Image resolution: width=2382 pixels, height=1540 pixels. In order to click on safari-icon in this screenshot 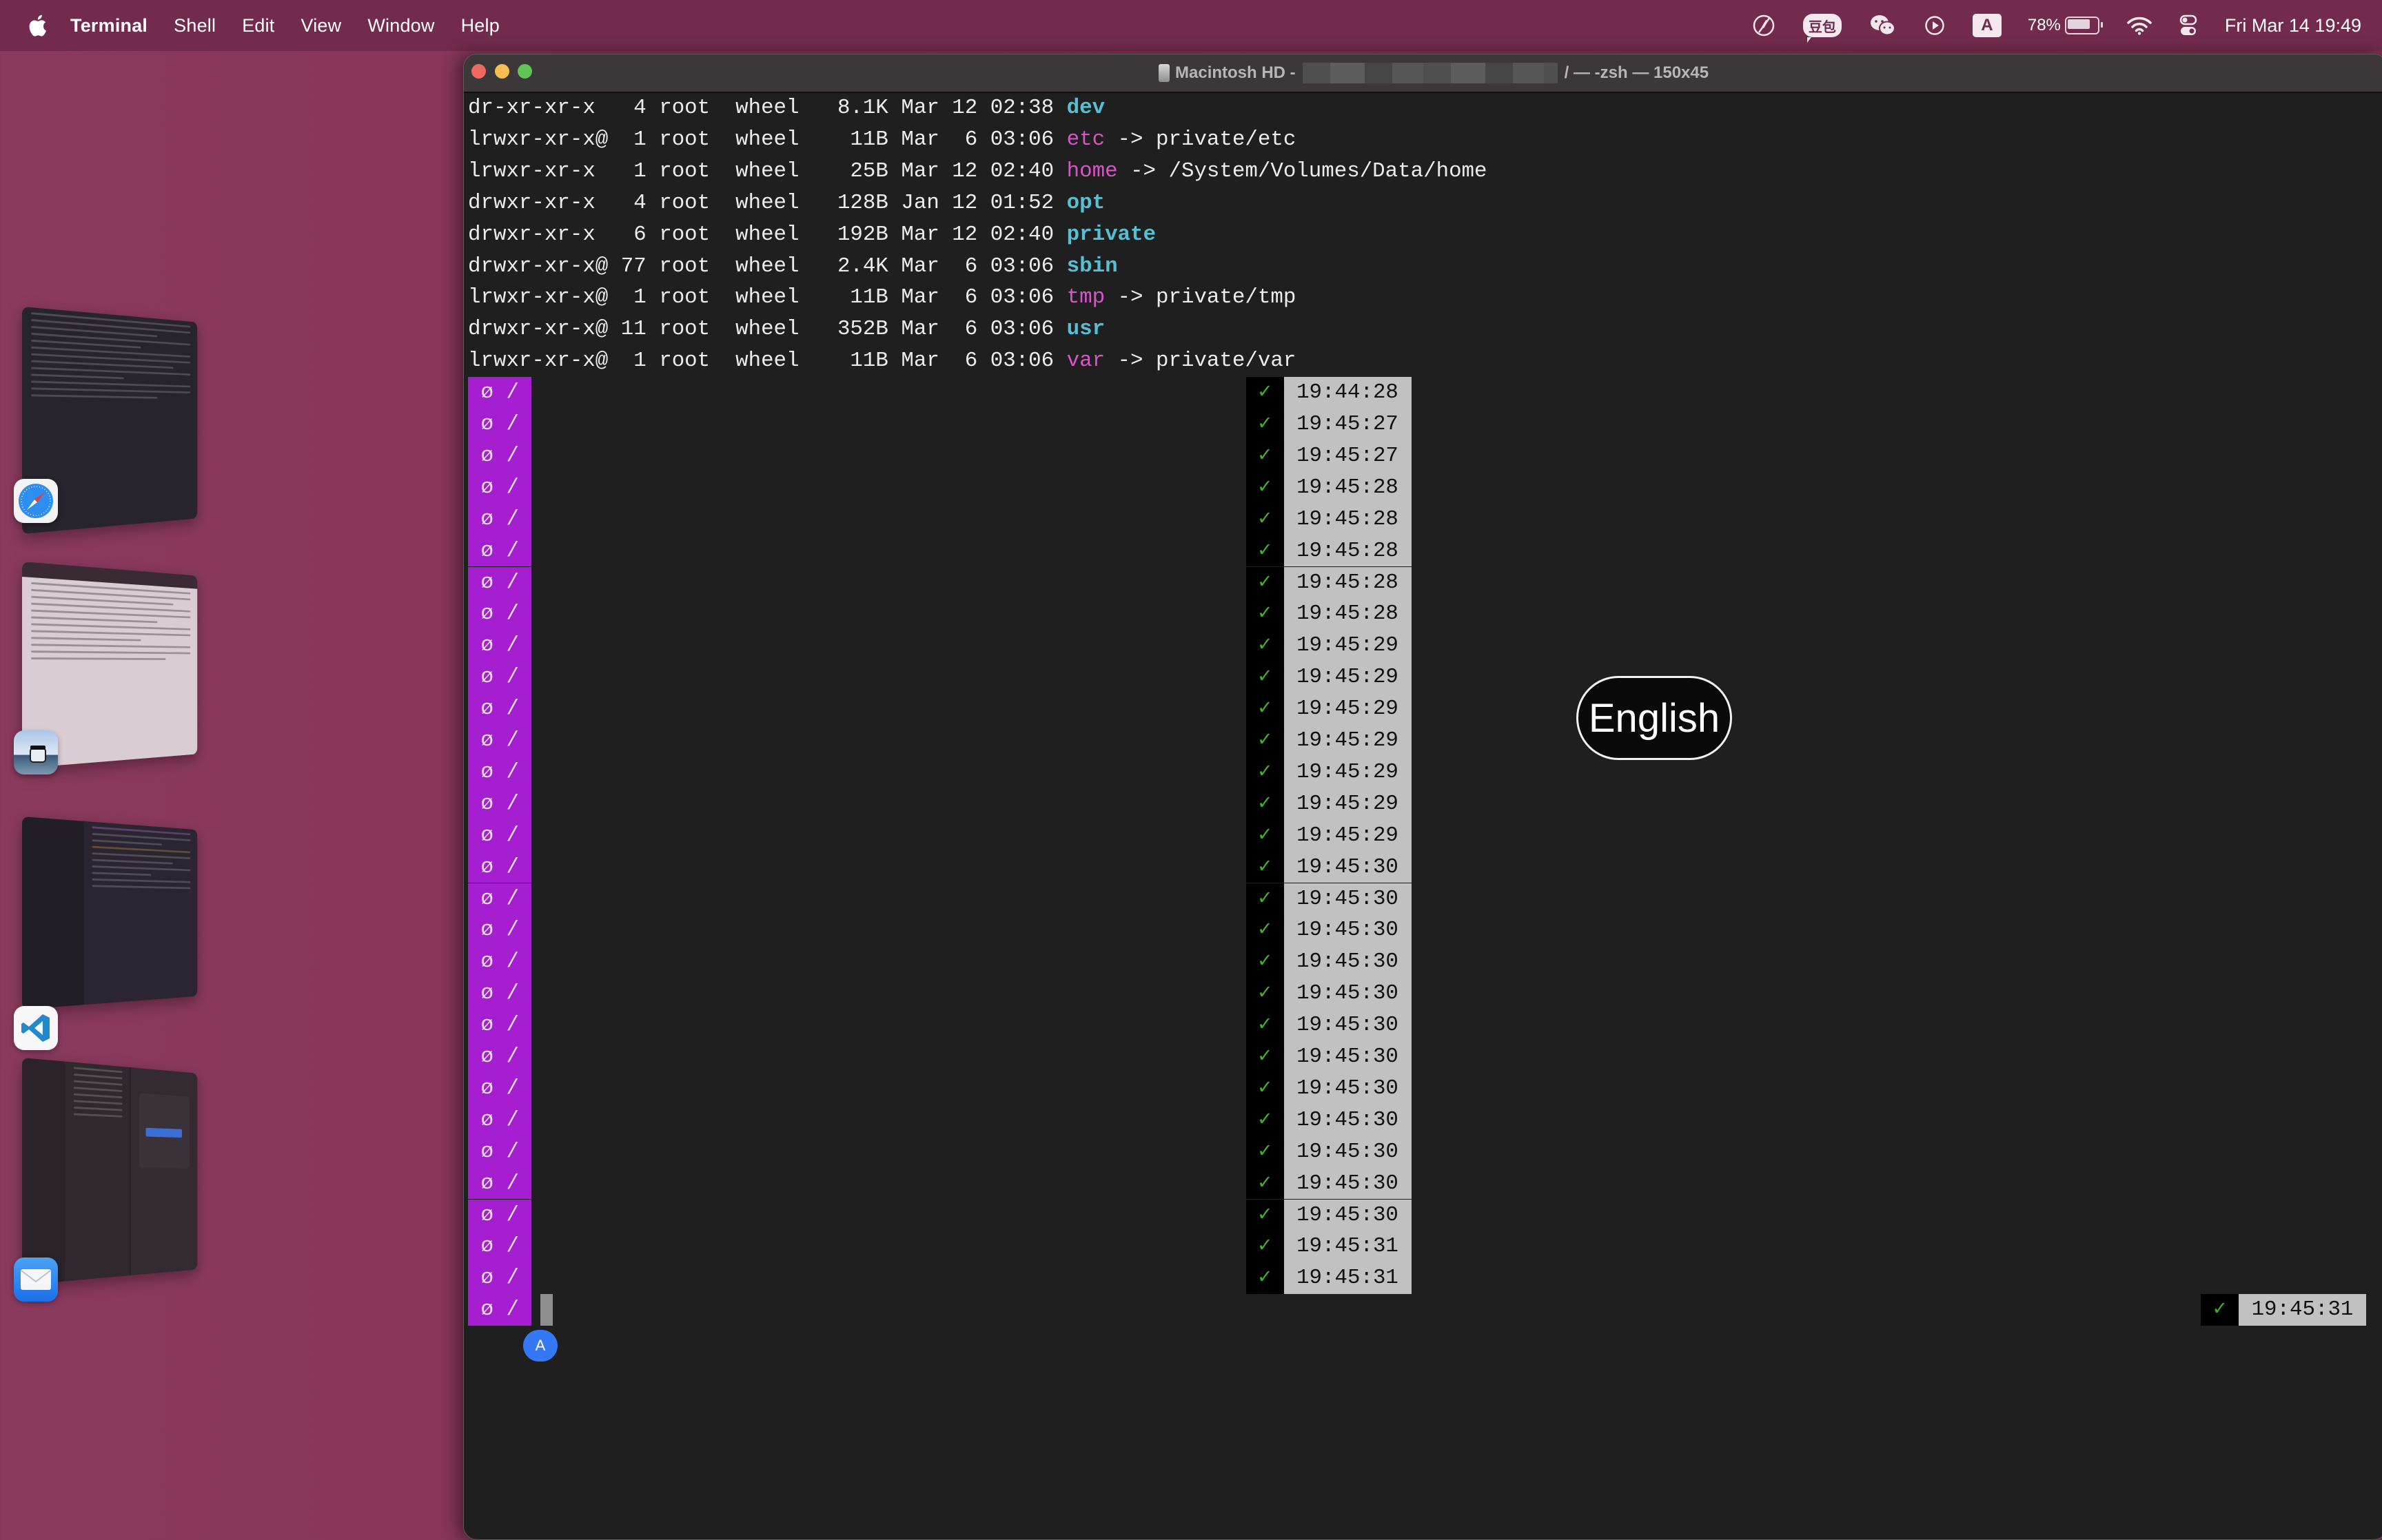, I will do `click(36, 501)`.